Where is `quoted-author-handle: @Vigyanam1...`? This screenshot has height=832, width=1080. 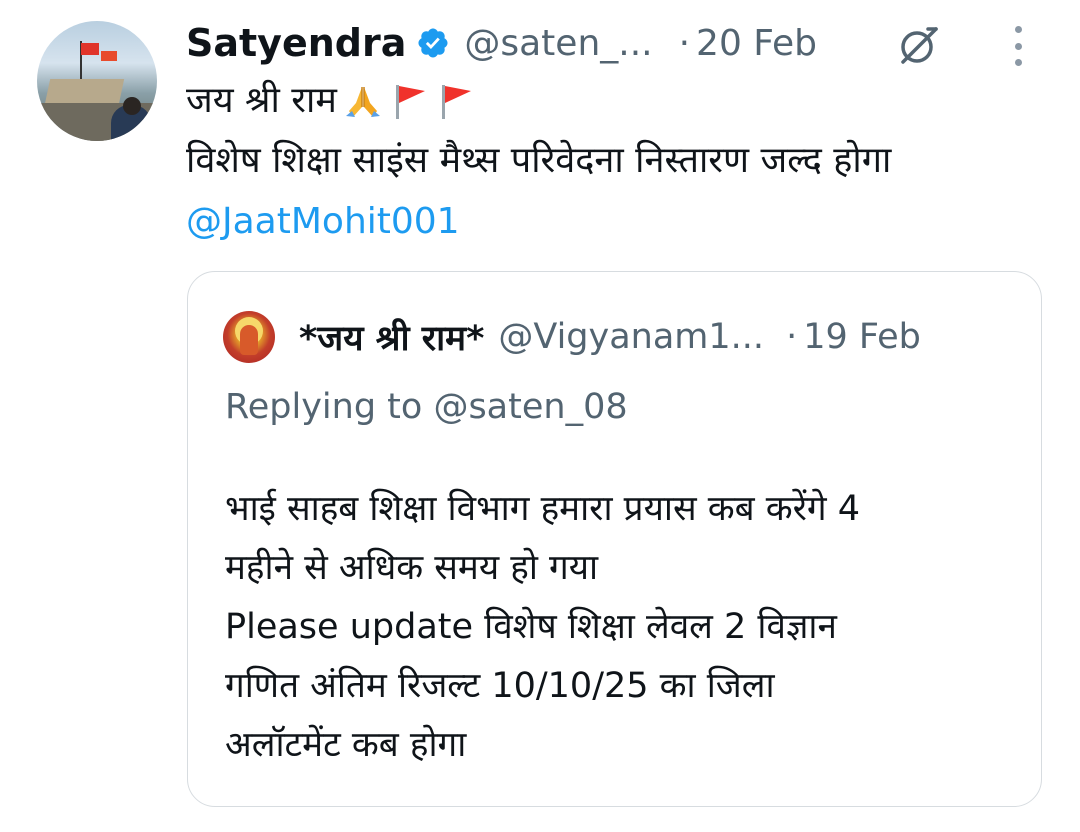
quoted-author-handle: @Vigyanam1... is located at coordinates (631, 337).